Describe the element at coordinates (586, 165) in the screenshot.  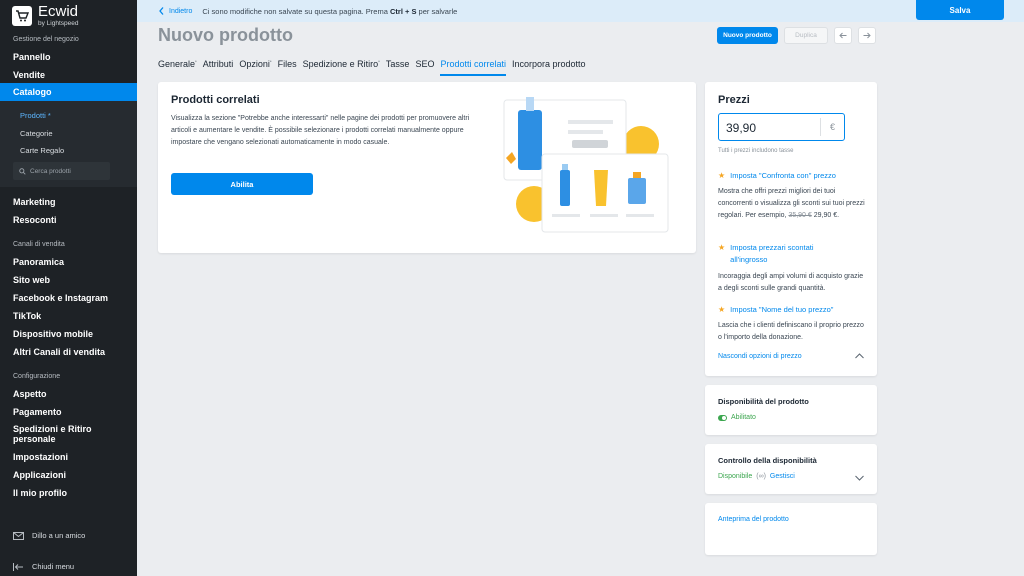
I see `related-products-illustration` at that location.